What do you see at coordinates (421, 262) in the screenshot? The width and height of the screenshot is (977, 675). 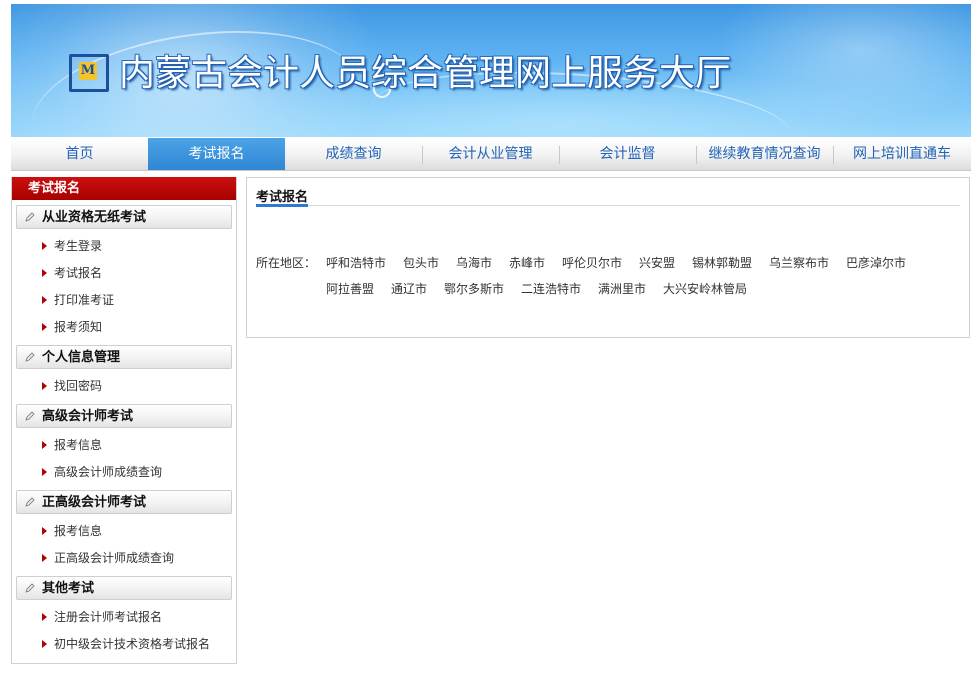 I see `city-link-baotou: 包头市` at bounding box center [421, 262].